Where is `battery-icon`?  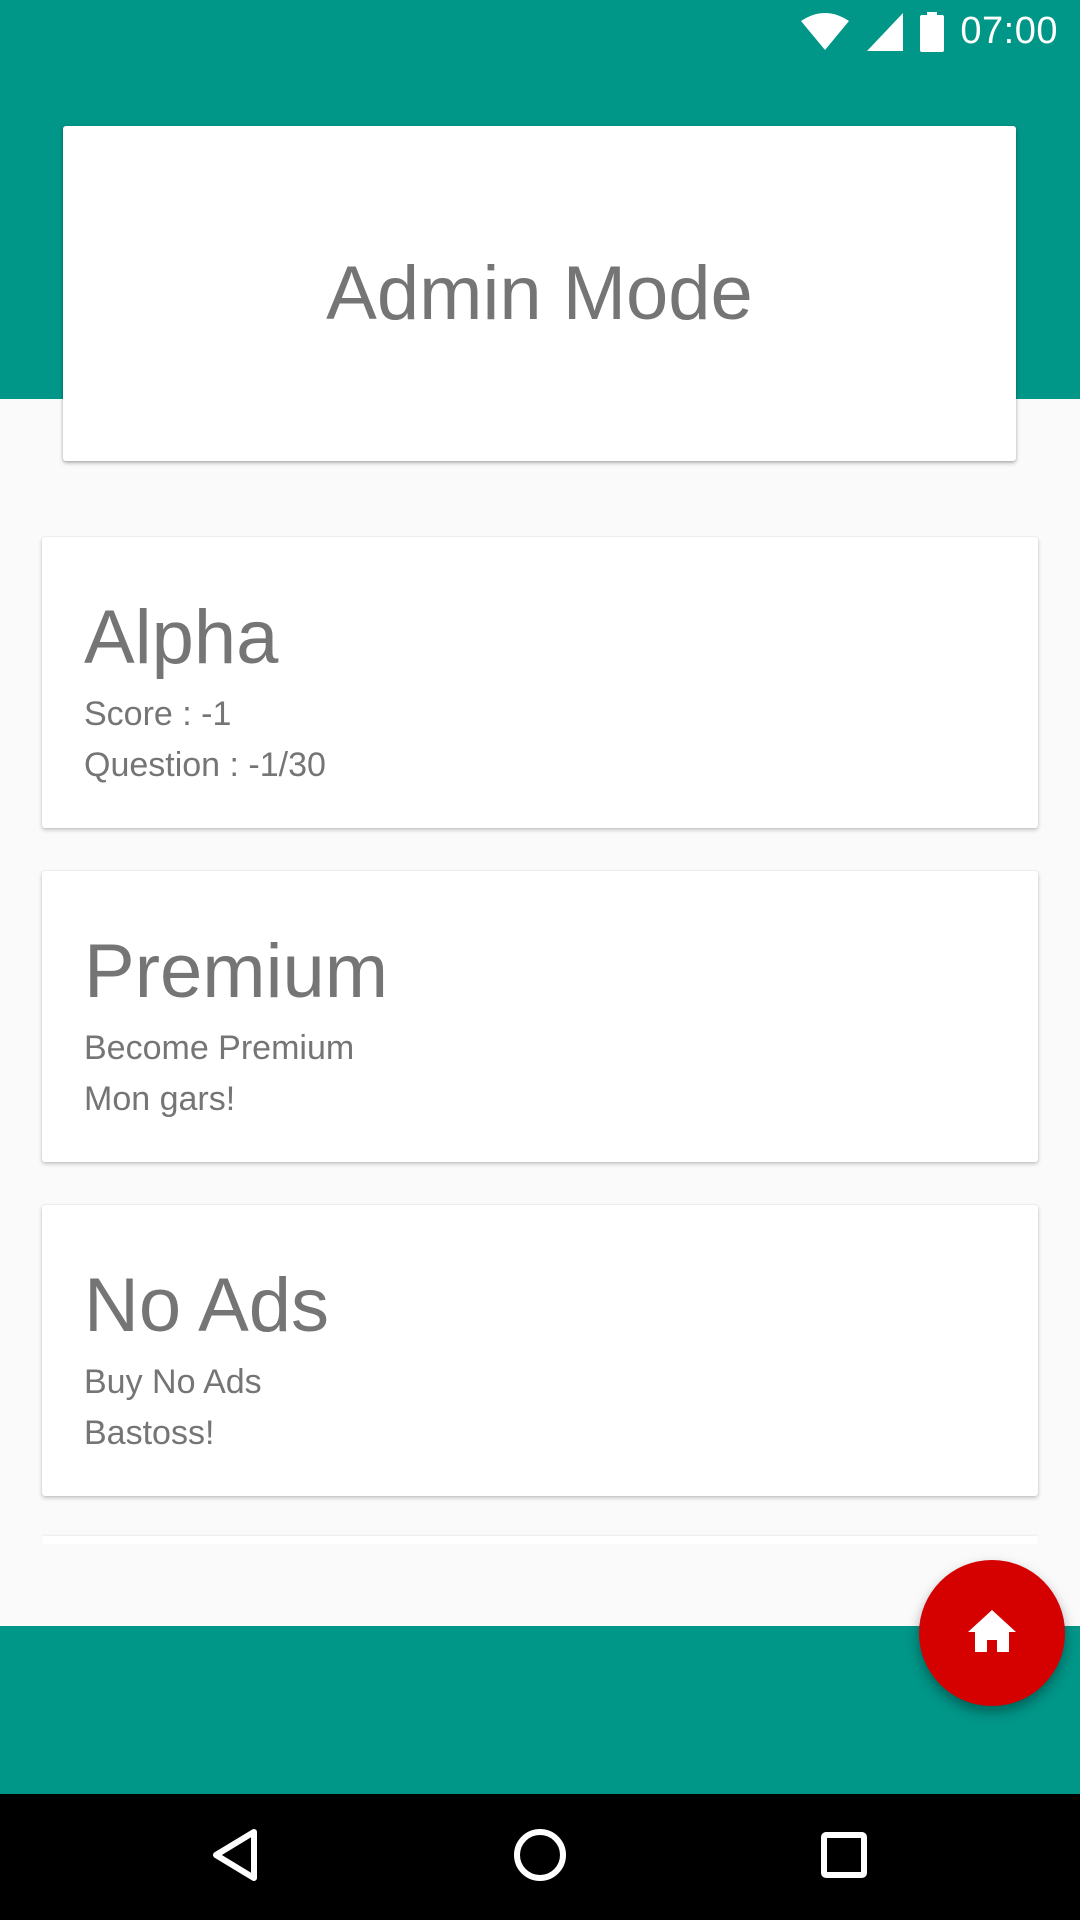
battery-icon is located at coordinates (932, 31).